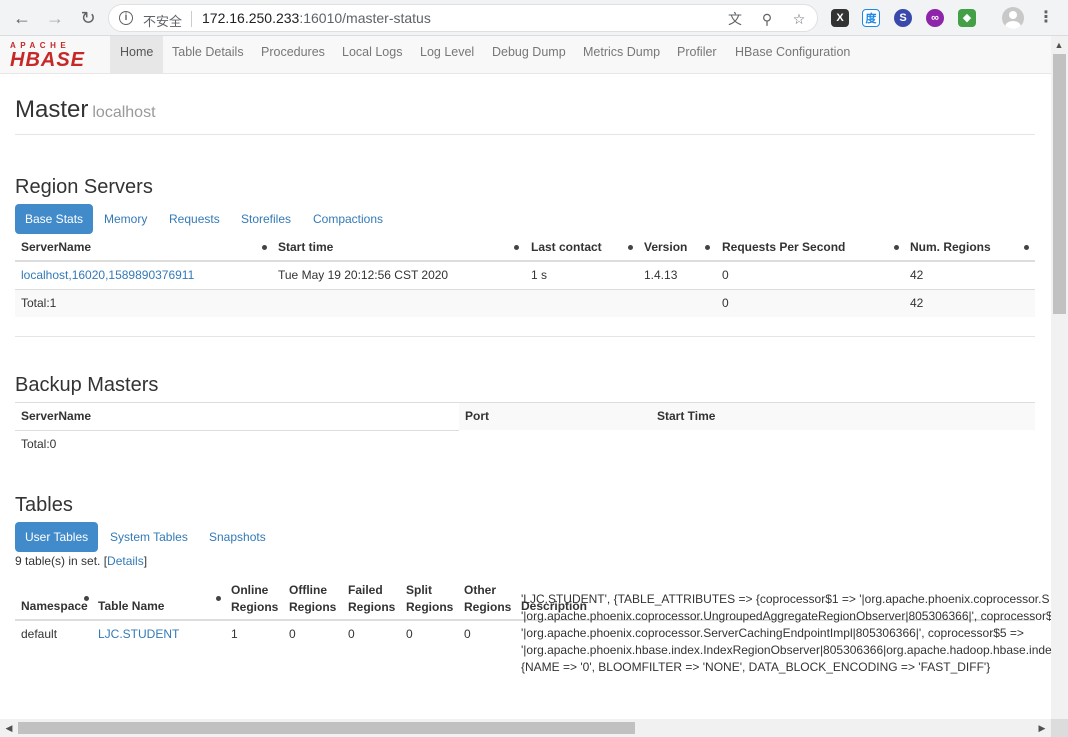 Image resolution: width=1068 pixels, height=737 pixels. Describe the element at coordinates (163, 21) in the screenshot. I see `security-label: 不安全` at that location.